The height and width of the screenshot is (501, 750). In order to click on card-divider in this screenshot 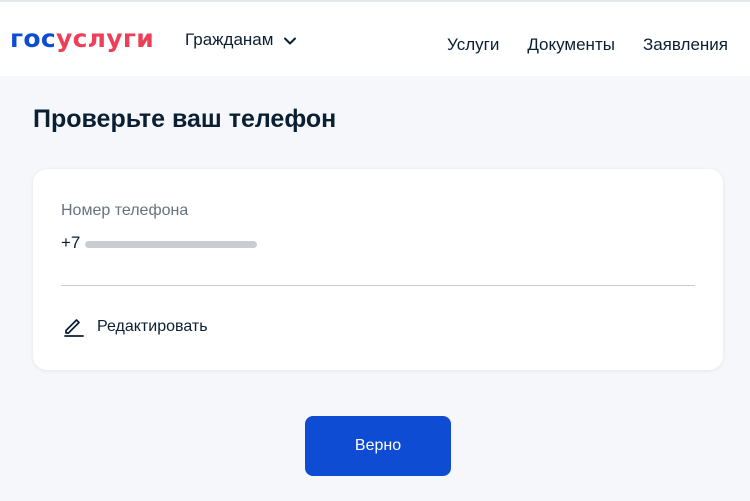, I will do `click(378, 285)`.